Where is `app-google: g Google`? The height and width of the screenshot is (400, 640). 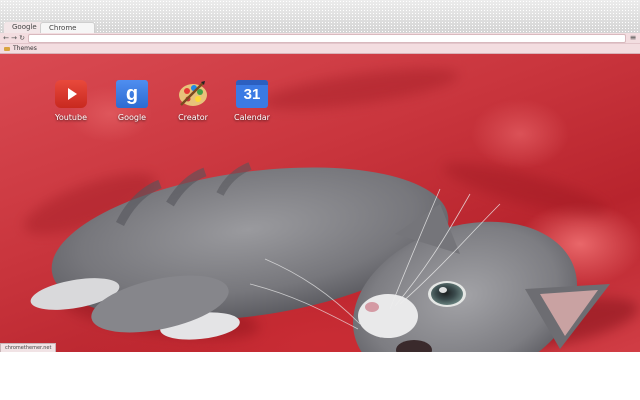 app-google: g Google is located at coordinates (132, 101).